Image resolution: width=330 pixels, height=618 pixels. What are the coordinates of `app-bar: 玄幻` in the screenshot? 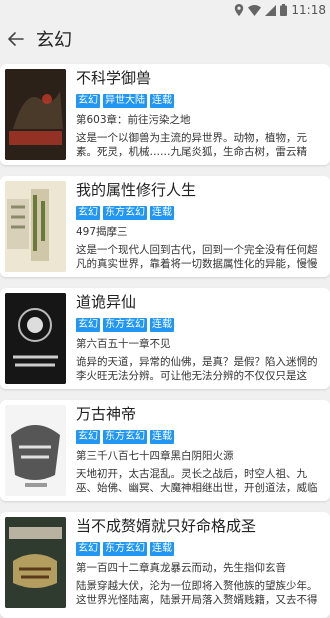 It's located at (165, 39).